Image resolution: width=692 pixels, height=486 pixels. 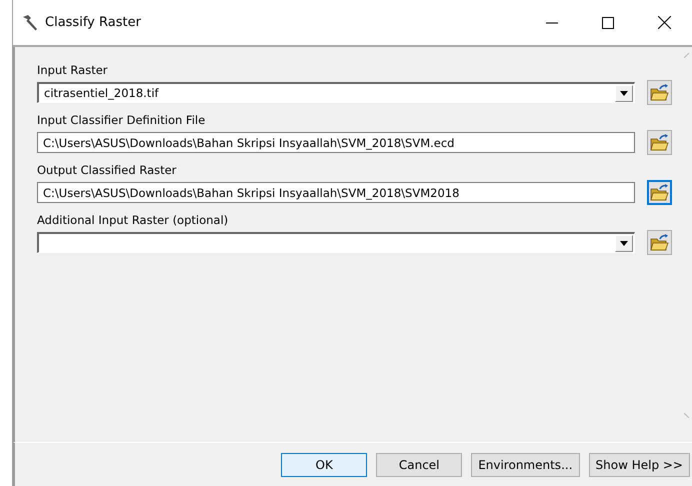 I want to click on field-label: Additional Input Raster (optional), so click(x=133, y=220).